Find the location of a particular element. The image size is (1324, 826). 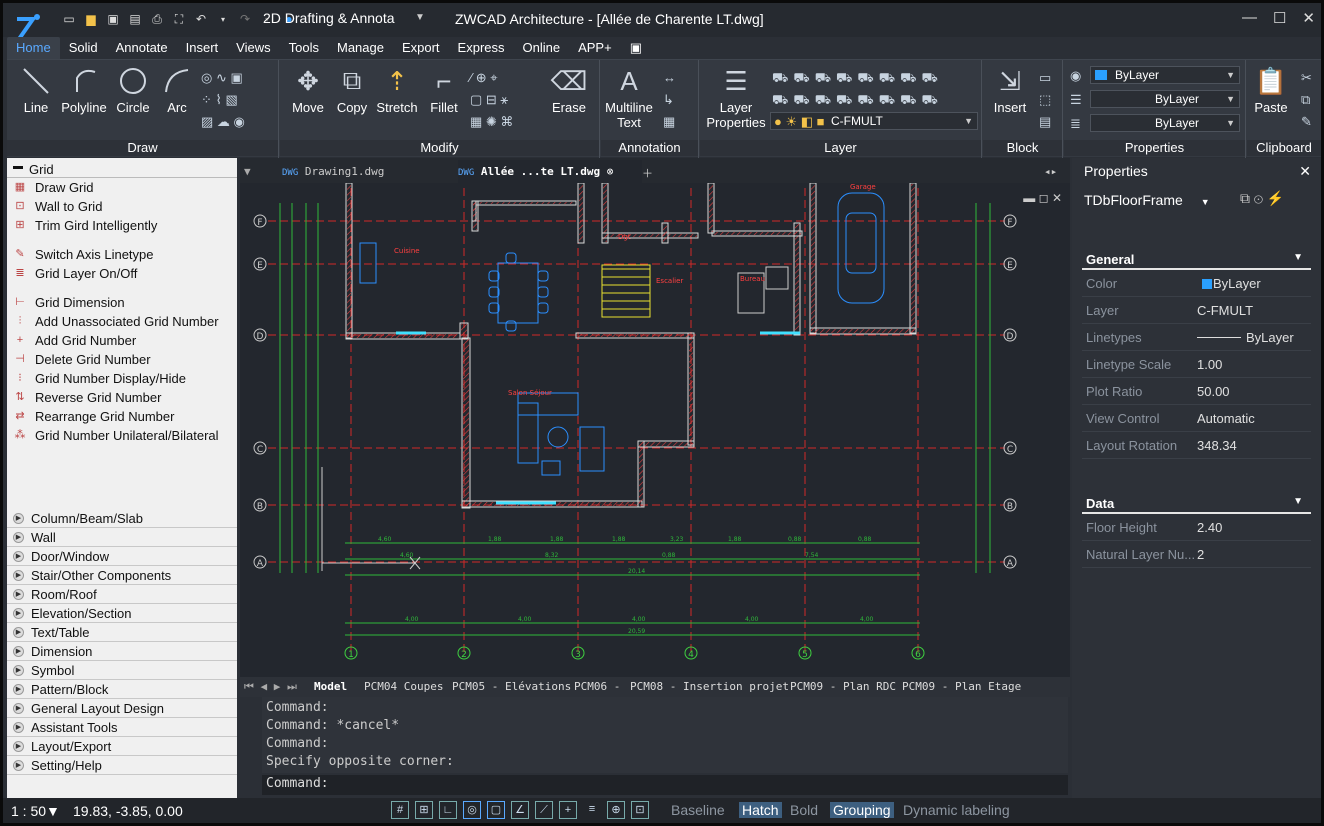

point-icon: ⁘ ⌇ ▧ is located at coordinates (219, 100).